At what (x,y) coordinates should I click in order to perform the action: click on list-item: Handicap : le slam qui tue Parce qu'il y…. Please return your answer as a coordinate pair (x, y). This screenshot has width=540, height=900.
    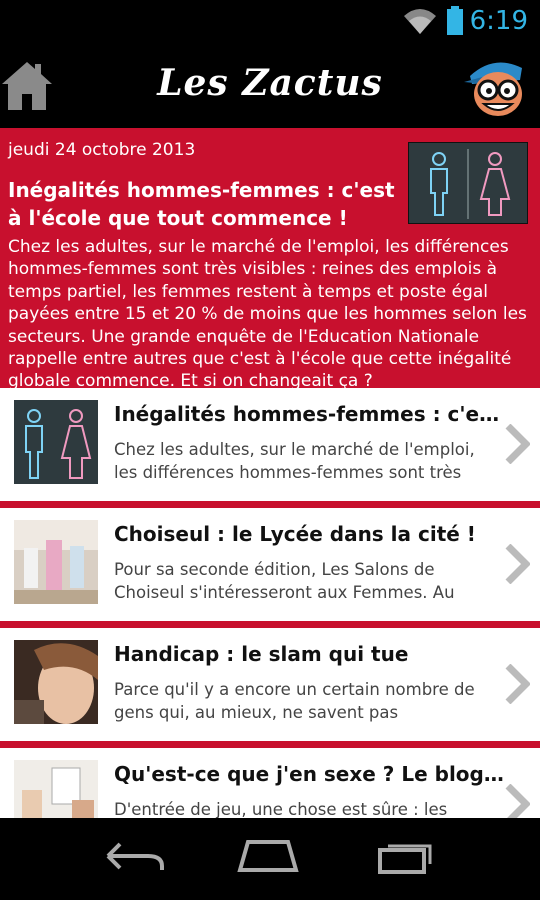
    Looking at the image, I should click on (270, 688).